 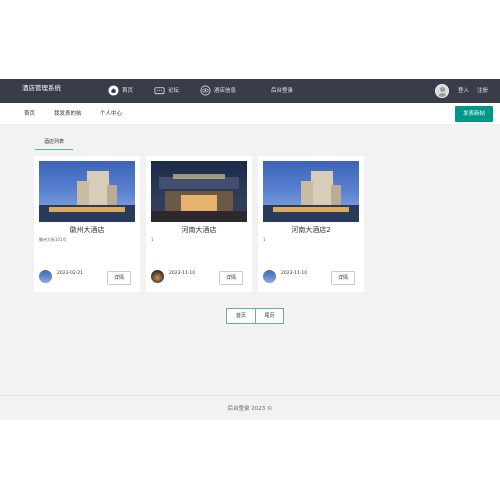 What do you see at coordinates (68, 114) in the screenshot?
I see `subnav-my-posts: 我发表的帖` at bounding box center [68, 114].